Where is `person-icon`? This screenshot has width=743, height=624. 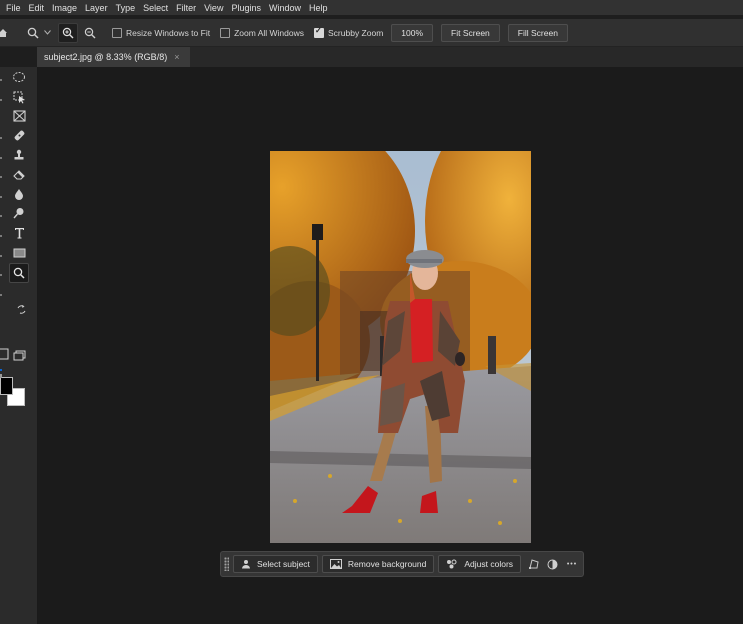
person-icon is located at coordinates (246, 564).